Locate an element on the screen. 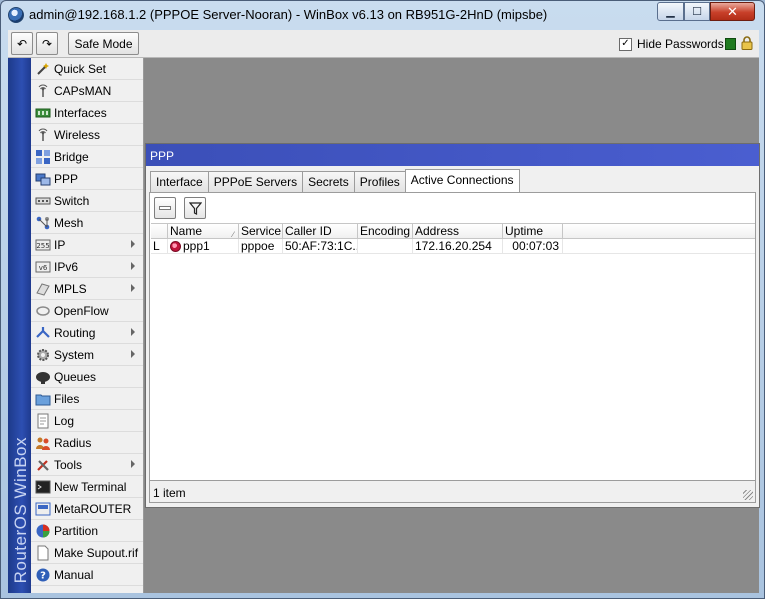 This screenshot has width=765, height=599. bridge-icon is located at coordinates (43, 157).